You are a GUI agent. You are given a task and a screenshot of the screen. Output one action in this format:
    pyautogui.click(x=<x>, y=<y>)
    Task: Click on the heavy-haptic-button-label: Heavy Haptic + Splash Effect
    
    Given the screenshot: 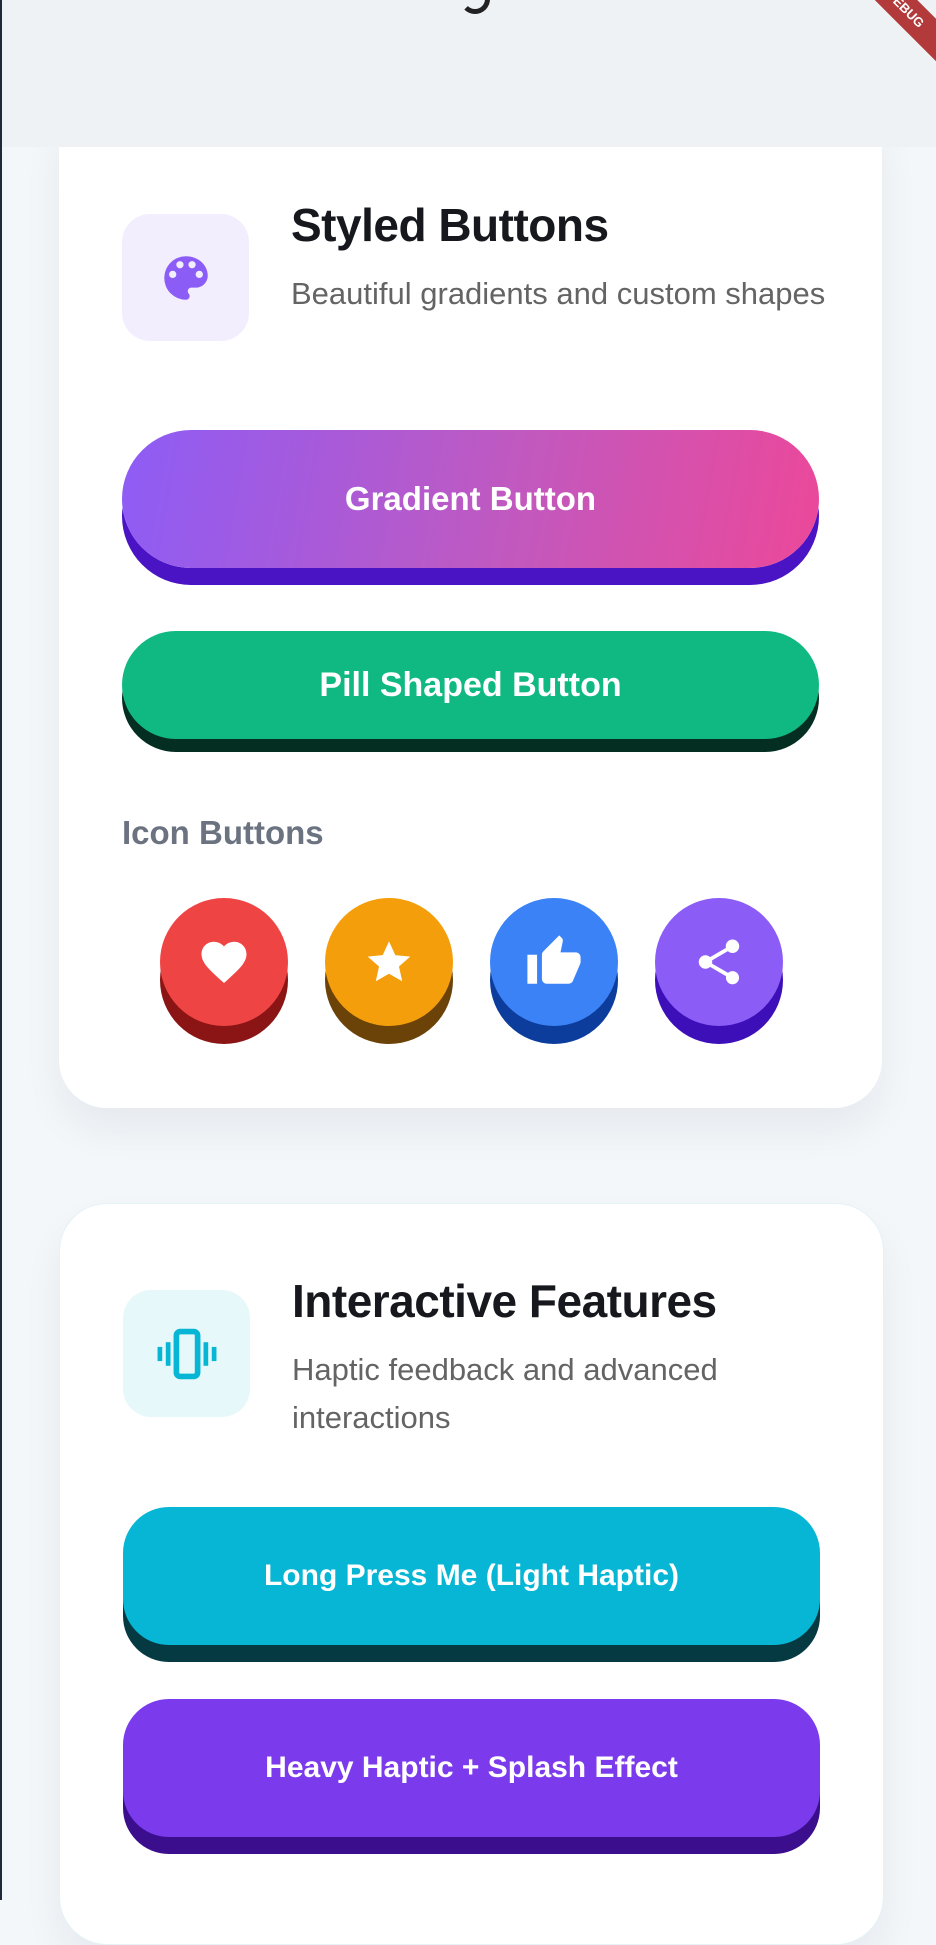 What is the action you would take?
    pyautogui.click(x=471, y=1767)
    